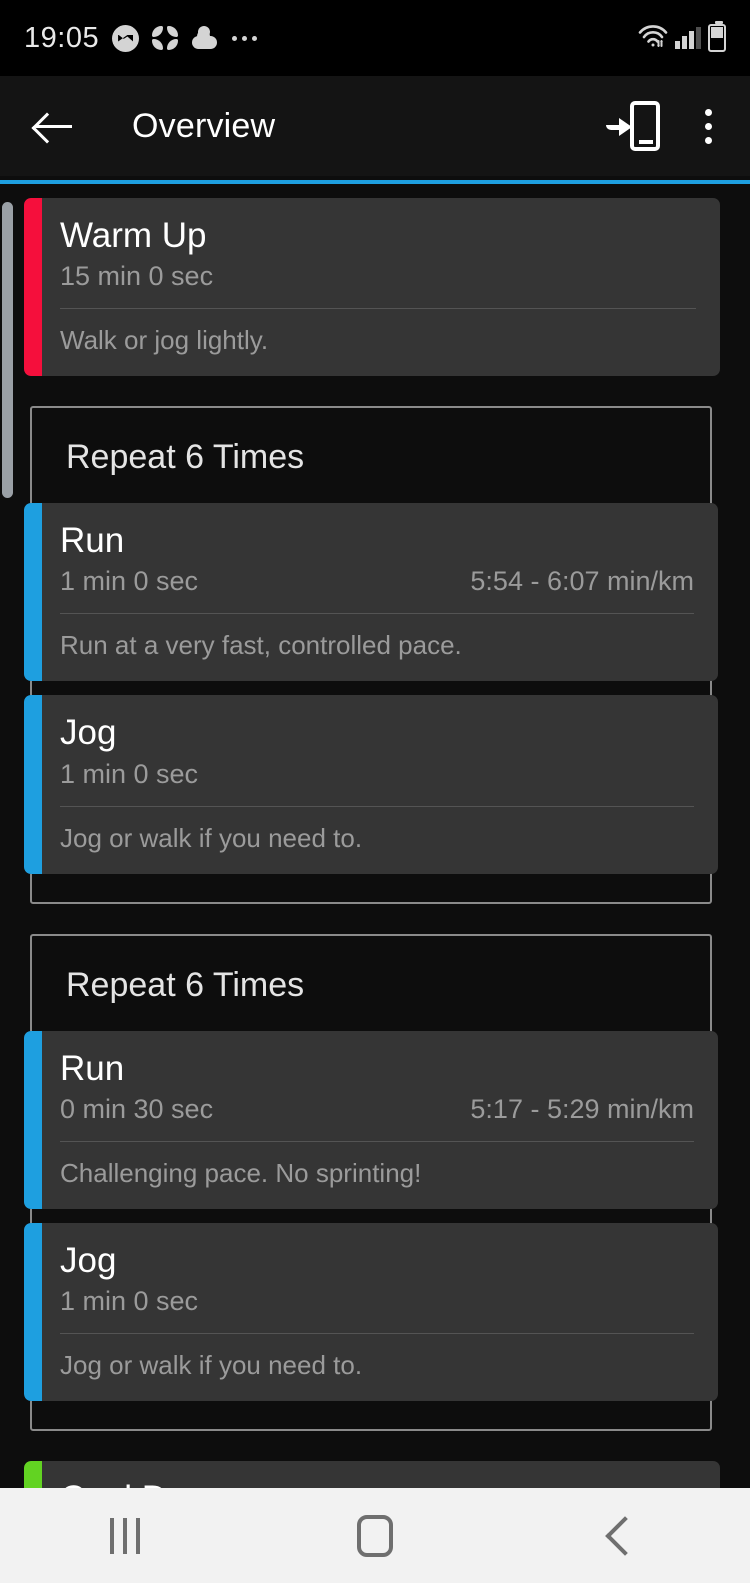 The width and height of the screenshot is (750, 1583). Describe the element at coordinates (375, 126) in the screenshot. I see `app-bar: Overview` at that location.